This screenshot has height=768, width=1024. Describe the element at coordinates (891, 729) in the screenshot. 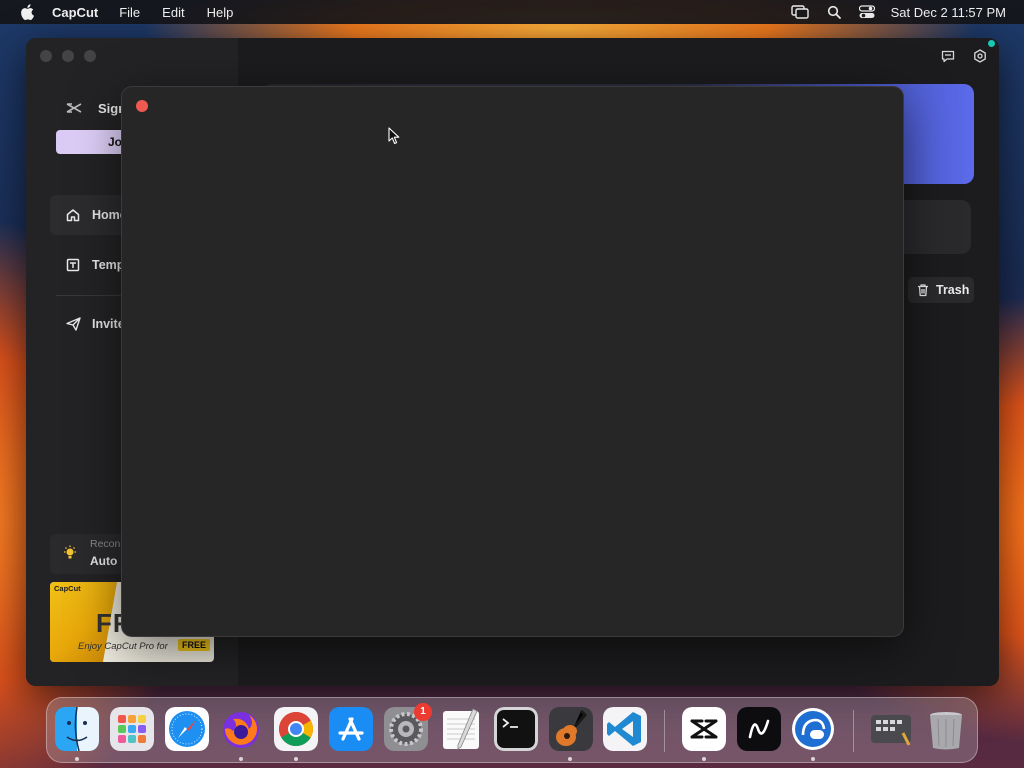

I see `dock-screenshot-icon` at that location.